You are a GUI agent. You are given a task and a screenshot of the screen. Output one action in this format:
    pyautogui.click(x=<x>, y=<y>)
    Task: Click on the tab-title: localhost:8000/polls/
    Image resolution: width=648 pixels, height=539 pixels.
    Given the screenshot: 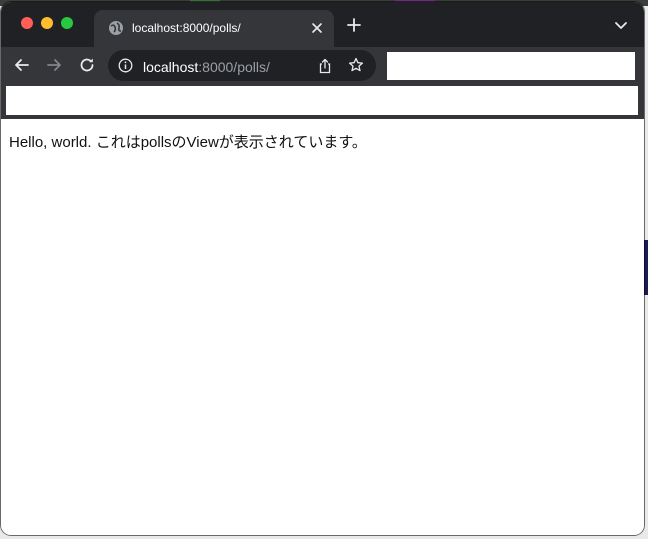 What is the action you would take?
    pyautogui.click(x=186, y=28)
    